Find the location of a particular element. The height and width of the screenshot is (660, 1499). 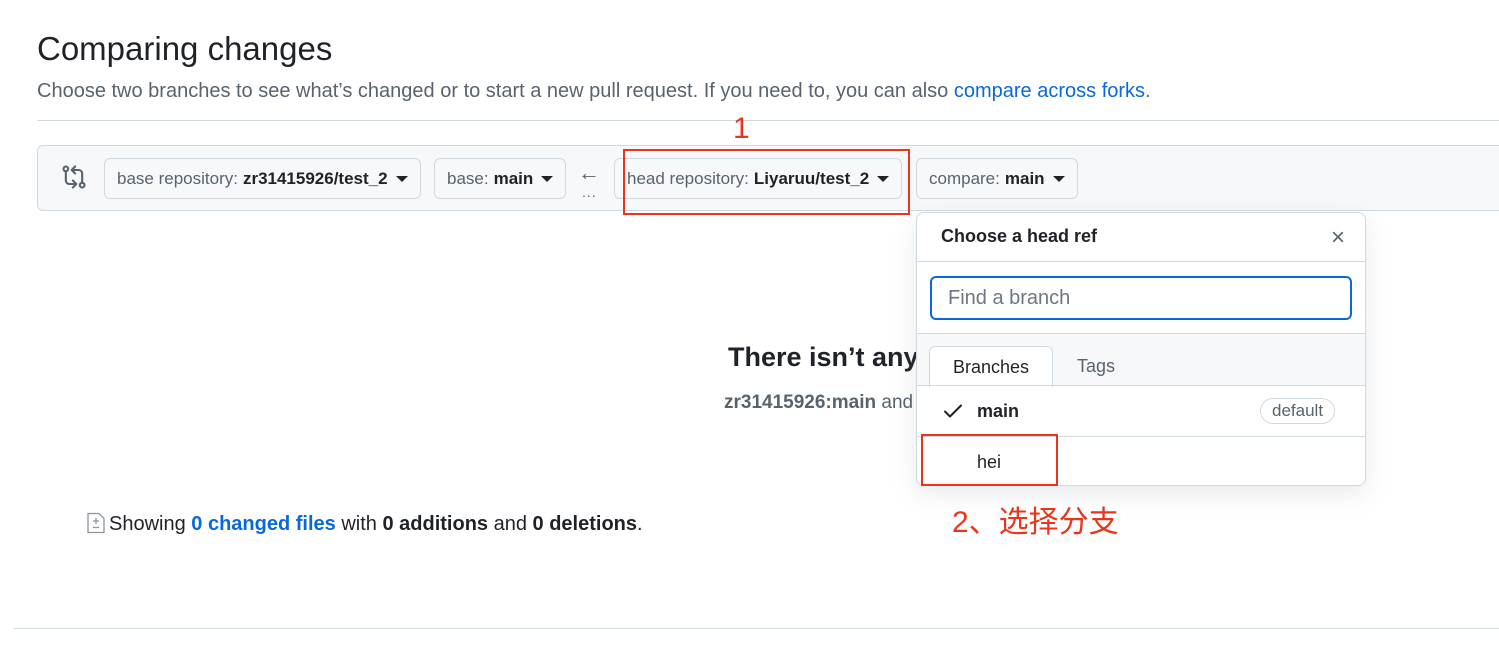

changed-files-link: 0 changed files is located at coordinates (263, 524).